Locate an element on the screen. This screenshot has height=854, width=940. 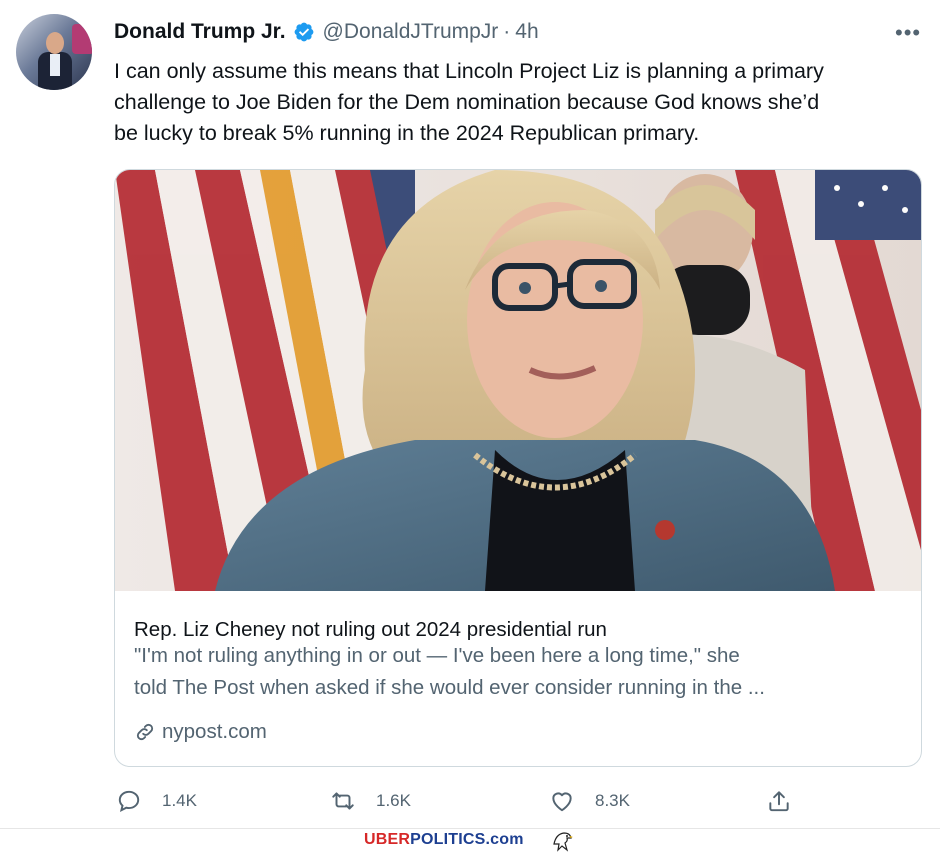
tweet-actions: 1.4K 1.6K 8.3K is located at coordinates (470, 803).